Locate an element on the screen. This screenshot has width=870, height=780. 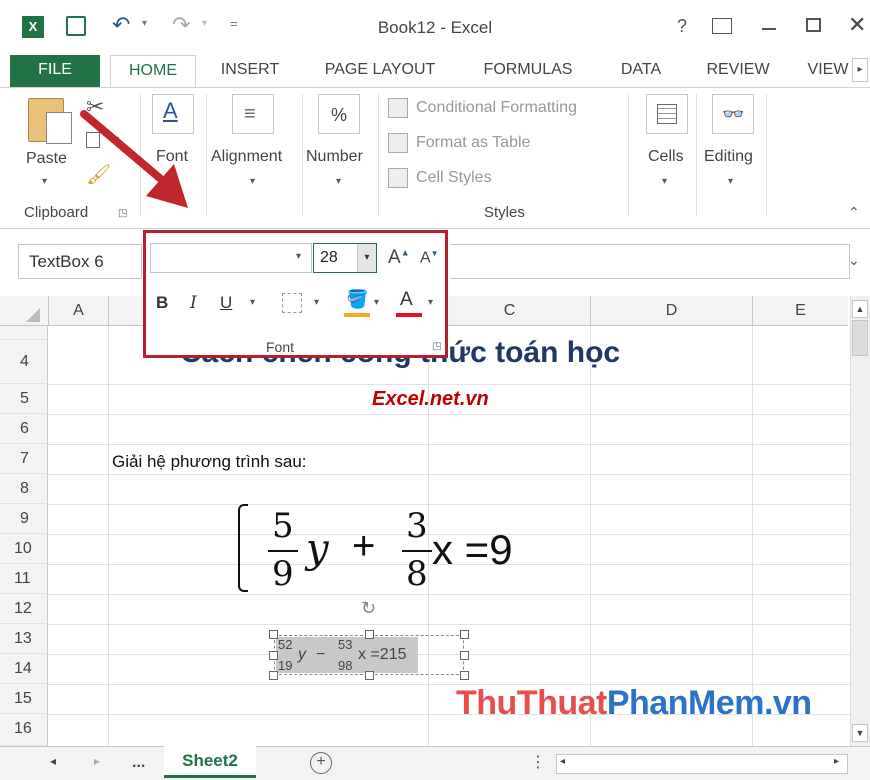
formula-expand-icon: ⌄ is located at coordinates (854, 260).